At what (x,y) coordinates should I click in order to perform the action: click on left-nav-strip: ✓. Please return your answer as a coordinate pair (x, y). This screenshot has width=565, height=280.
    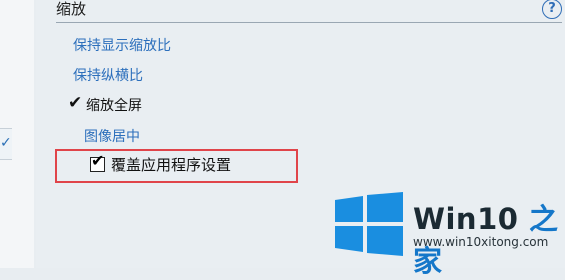
    Looking at the image, I should click on (17, 134).